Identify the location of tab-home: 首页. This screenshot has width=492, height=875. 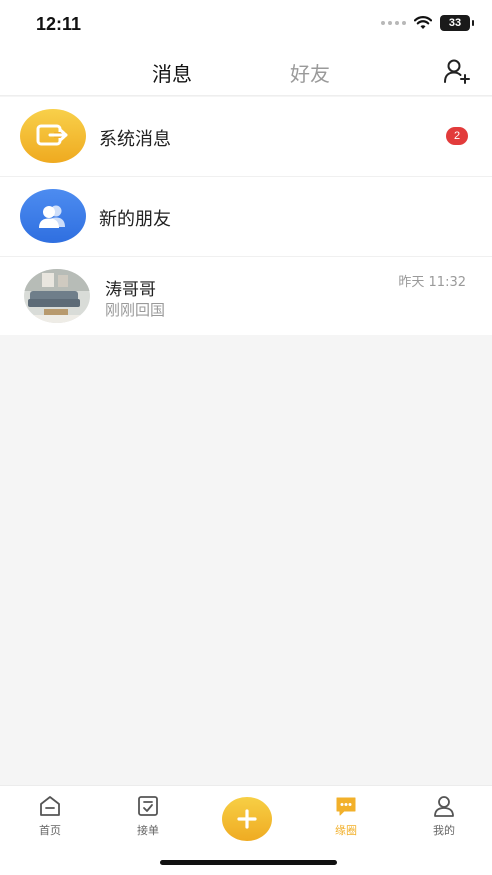
(50, 816).